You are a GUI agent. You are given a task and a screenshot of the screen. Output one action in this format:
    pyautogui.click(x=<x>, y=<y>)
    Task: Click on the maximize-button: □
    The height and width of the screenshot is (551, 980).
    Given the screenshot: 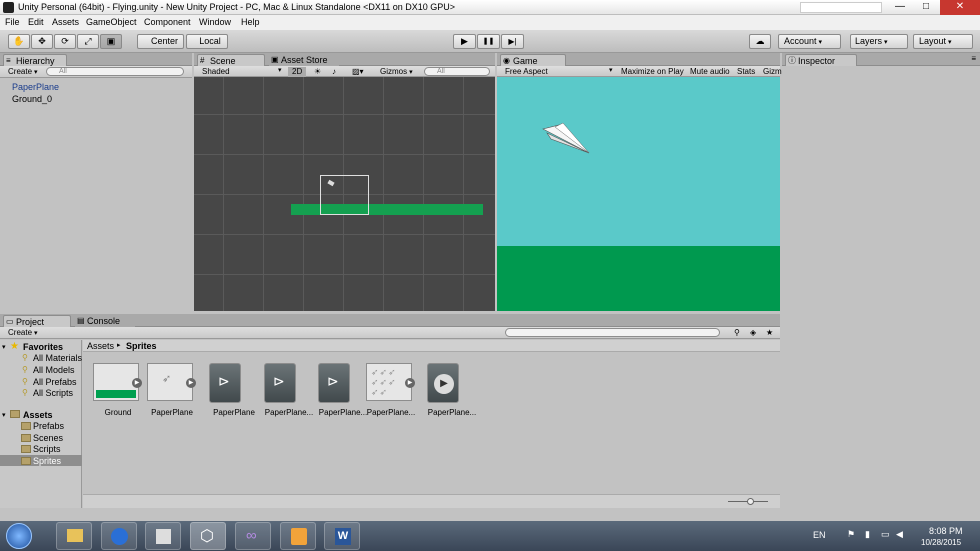 What is the action you would take?
    pyautogui.click(x=926, y=7)
    